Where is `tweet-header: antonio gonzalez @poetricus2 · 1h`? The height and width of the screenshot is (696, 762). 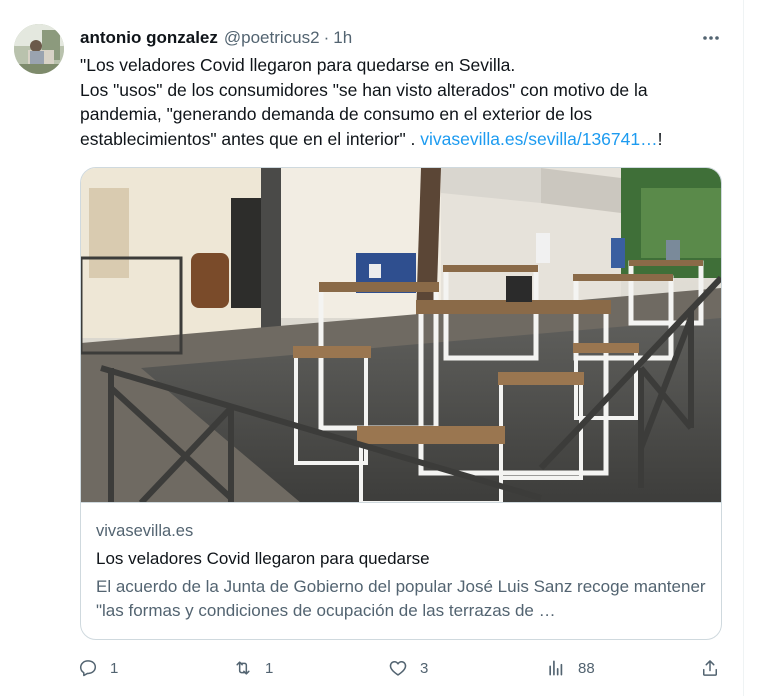
tweet-header: antonio gonzalez @poetricus2 · 1h is located at coordinates (216, 38).